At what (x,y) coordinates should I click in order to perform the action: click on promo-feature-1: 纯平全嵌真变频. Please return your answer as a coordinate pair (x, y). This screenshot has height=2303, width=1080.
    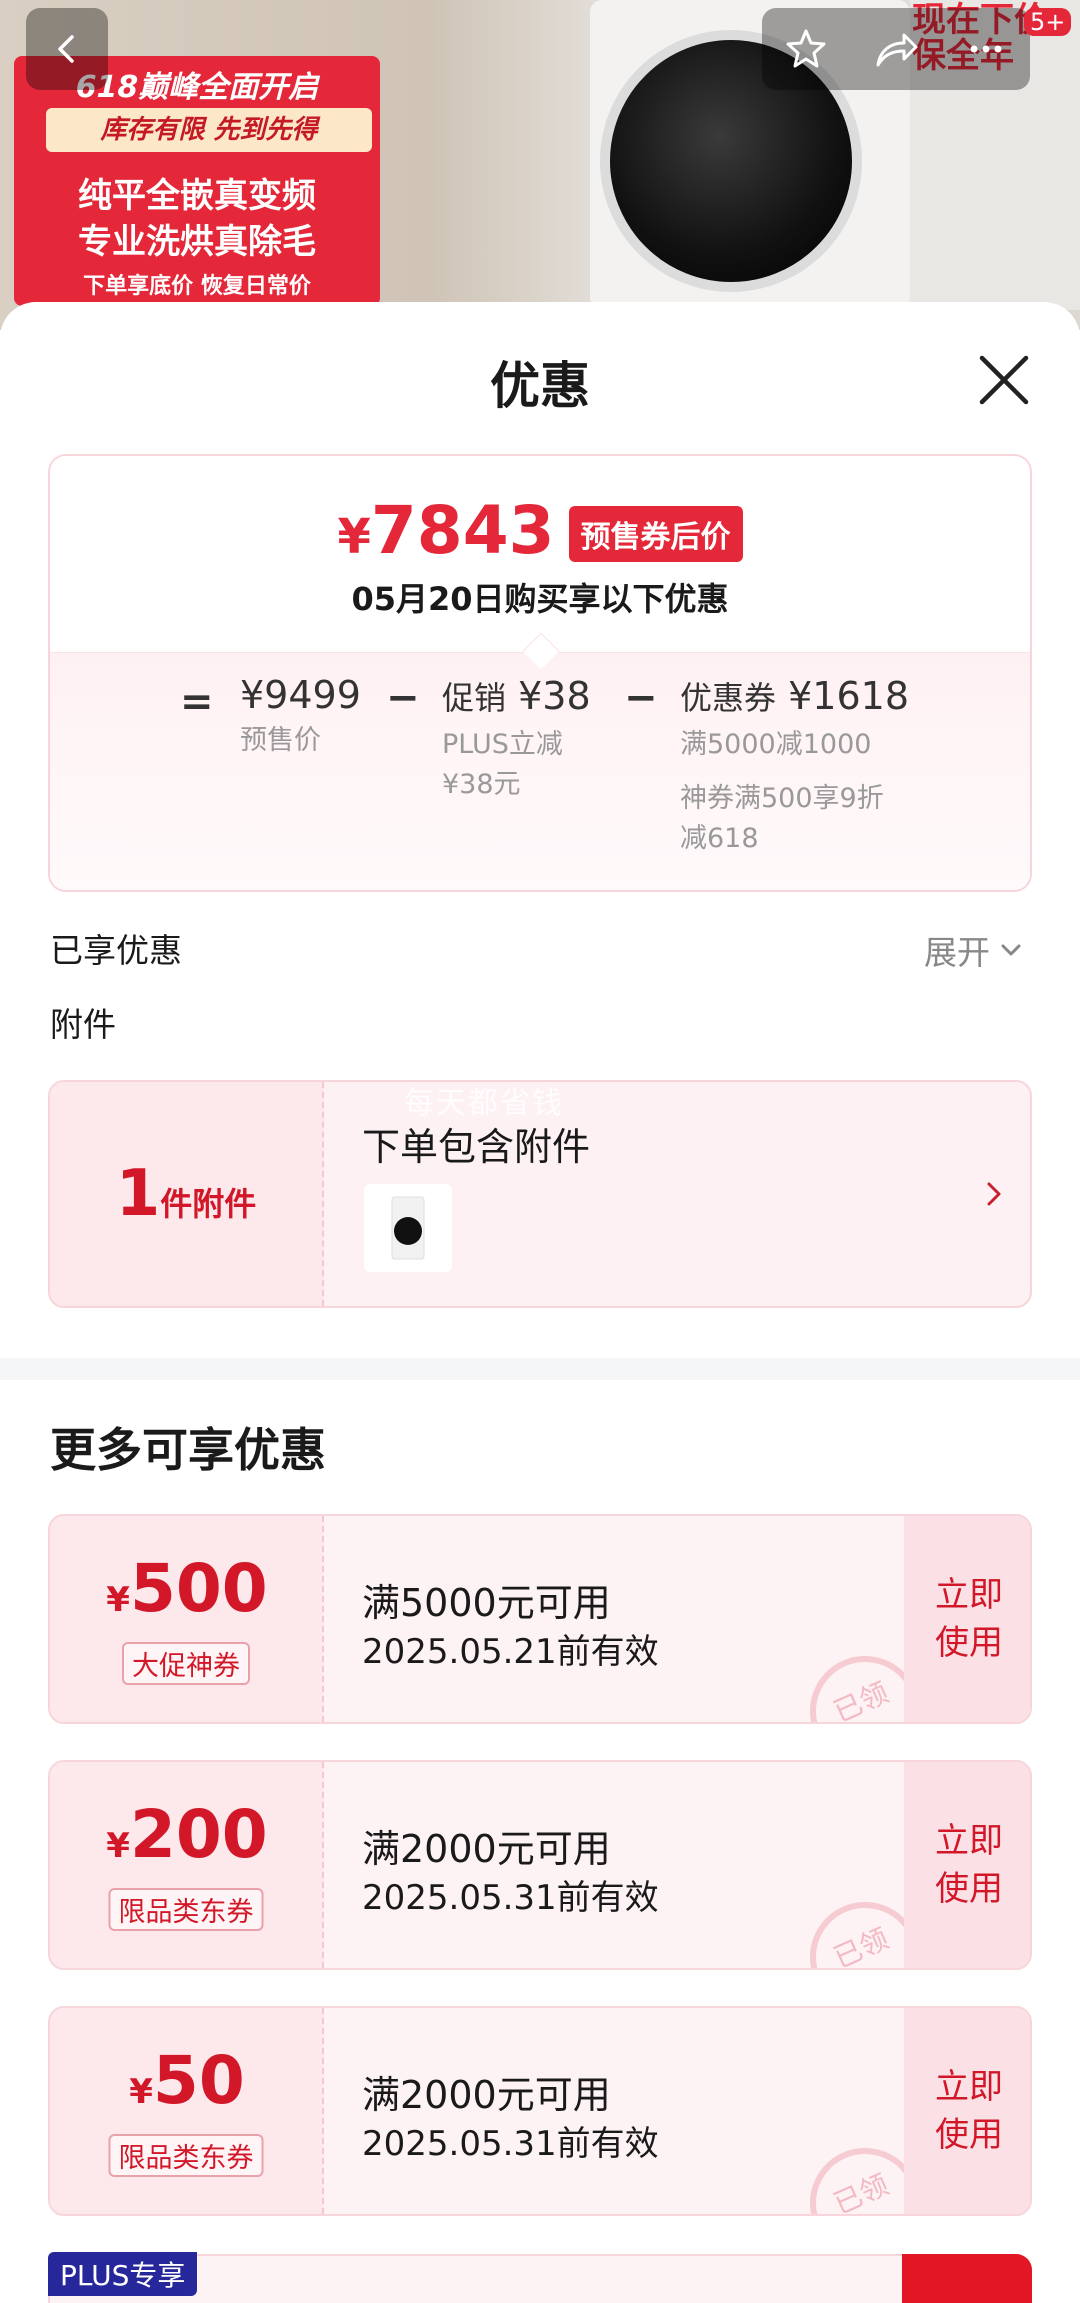
    Looking at the image, I should click on (197, 196).